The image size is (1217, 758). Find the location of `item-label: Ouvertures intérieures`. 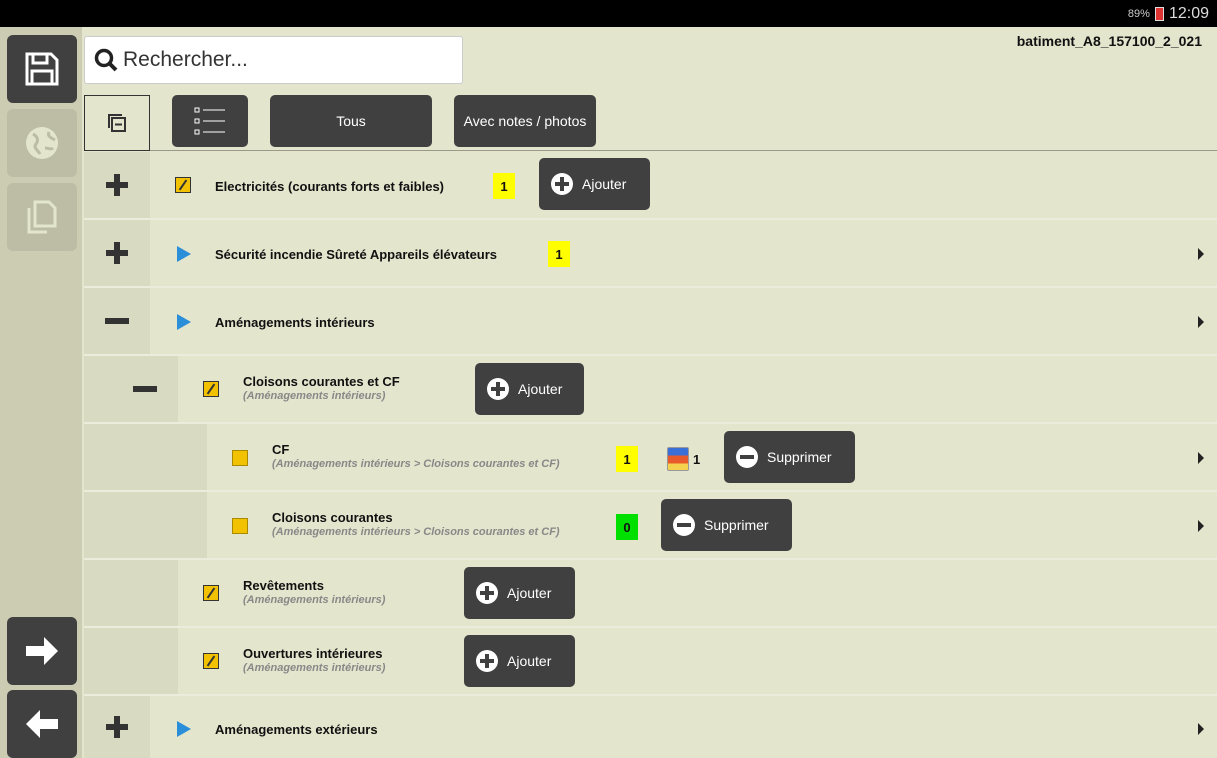

item-label: Ouvertures intérieures is located at coordinates (313, 653).